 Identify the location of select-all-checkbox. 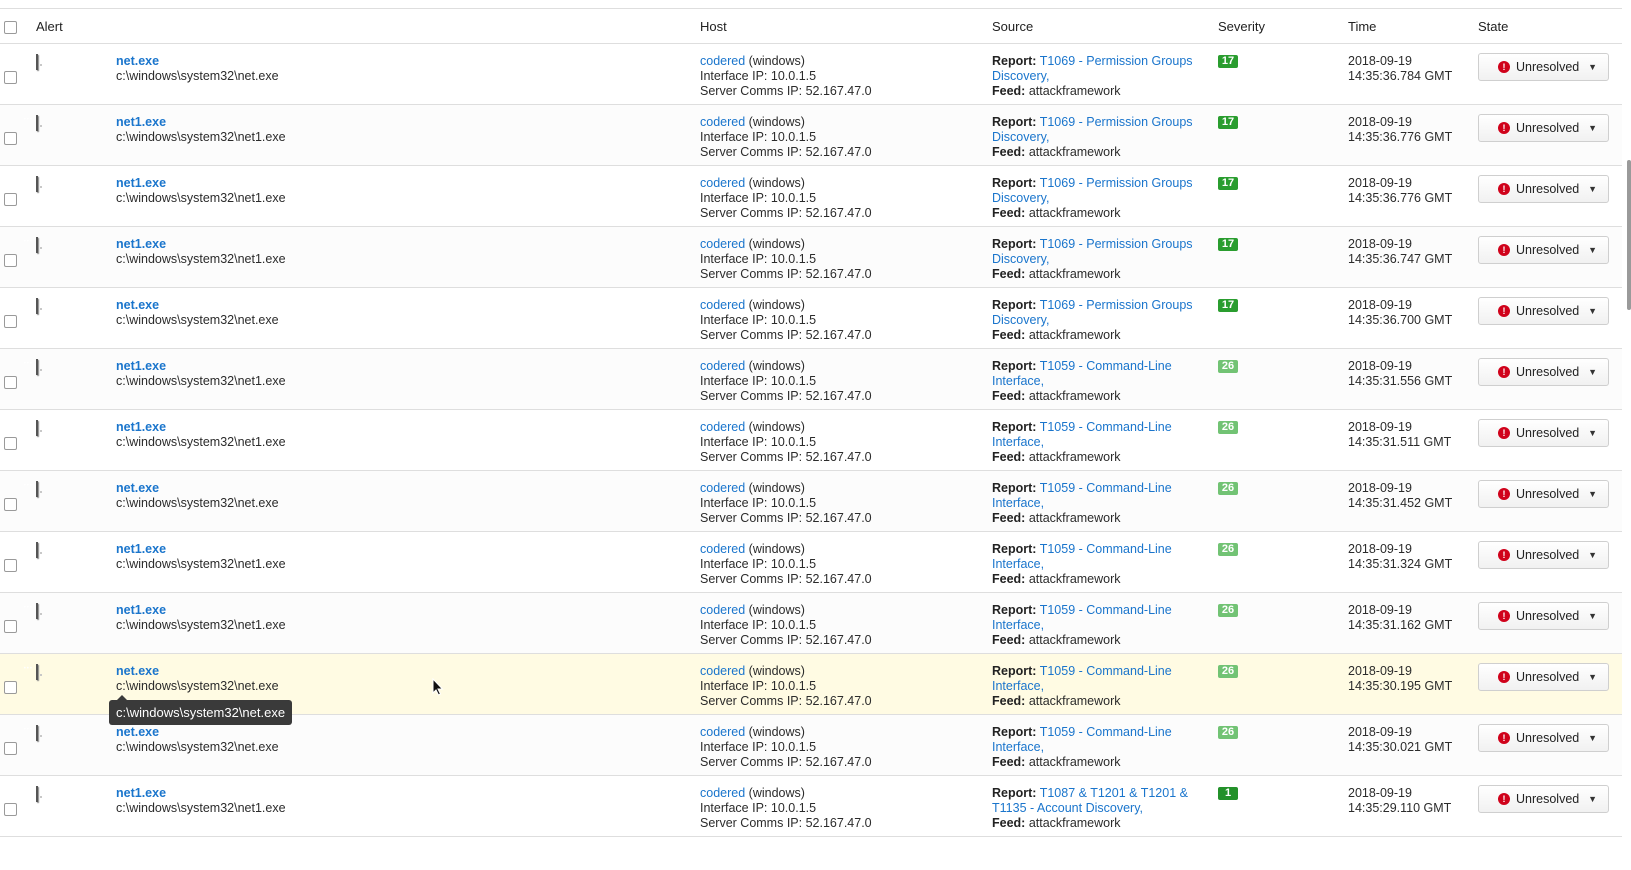
(10, 27).